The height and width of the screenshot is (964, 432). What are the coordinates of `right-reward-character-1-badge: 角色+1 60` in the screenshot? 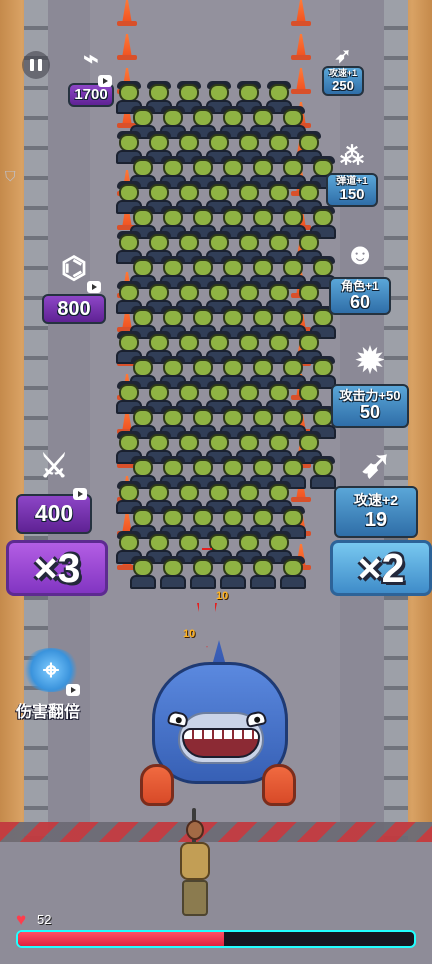 It's located at (360, 296).